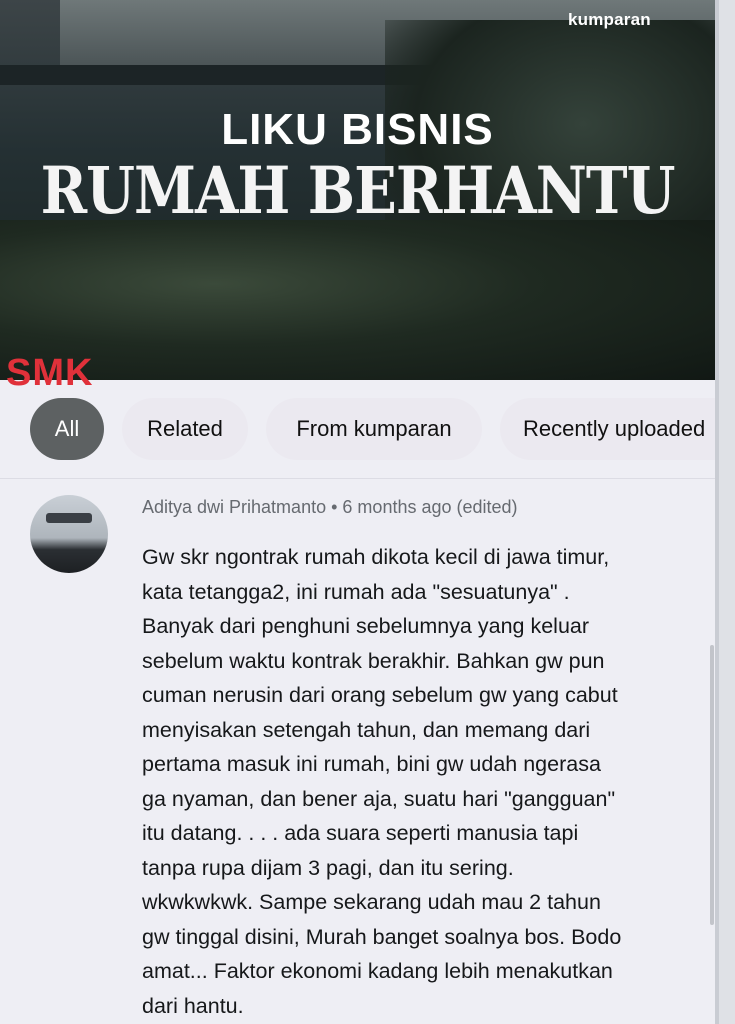 Image resolution: width=735 pixels, height=1024 pixels. What do you see at coordinates (717, 512) in the screenshot?
I see `scrollbar-edge` at bounding box center [717, 512].